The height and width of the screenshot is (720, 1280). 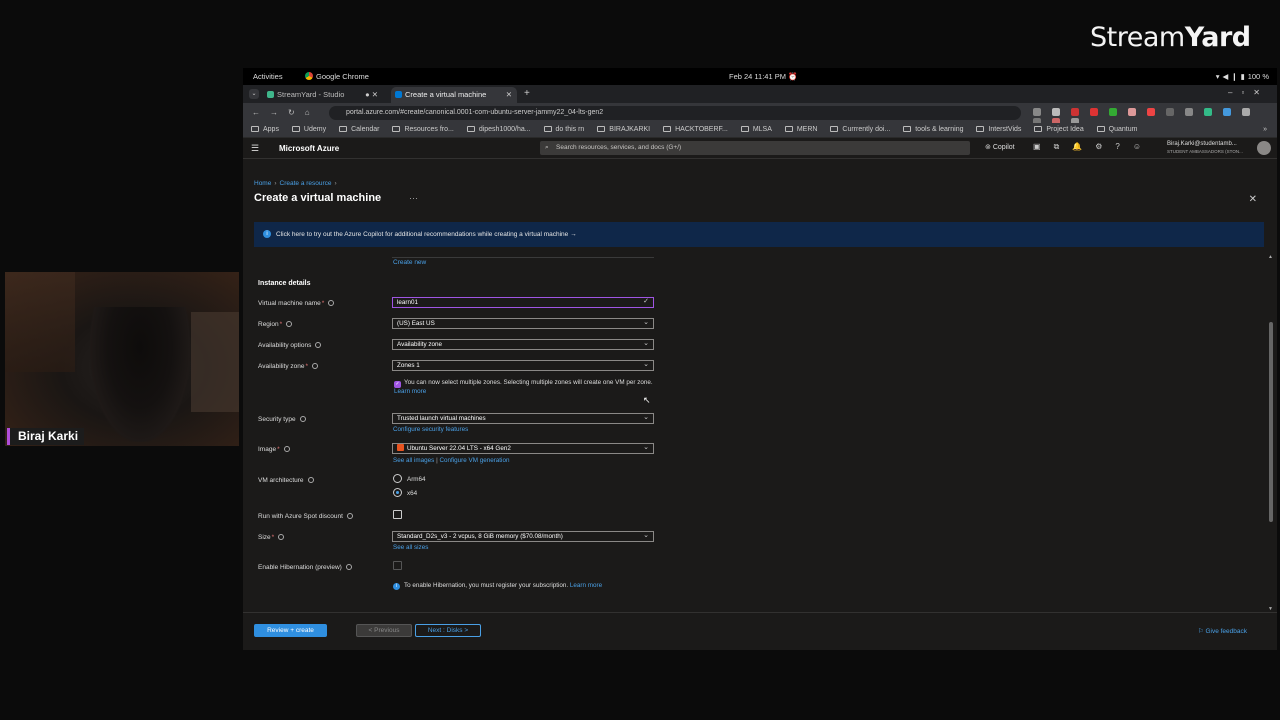 I want to click on tab-search-icon: ⌄, so click(x=254, y=94).